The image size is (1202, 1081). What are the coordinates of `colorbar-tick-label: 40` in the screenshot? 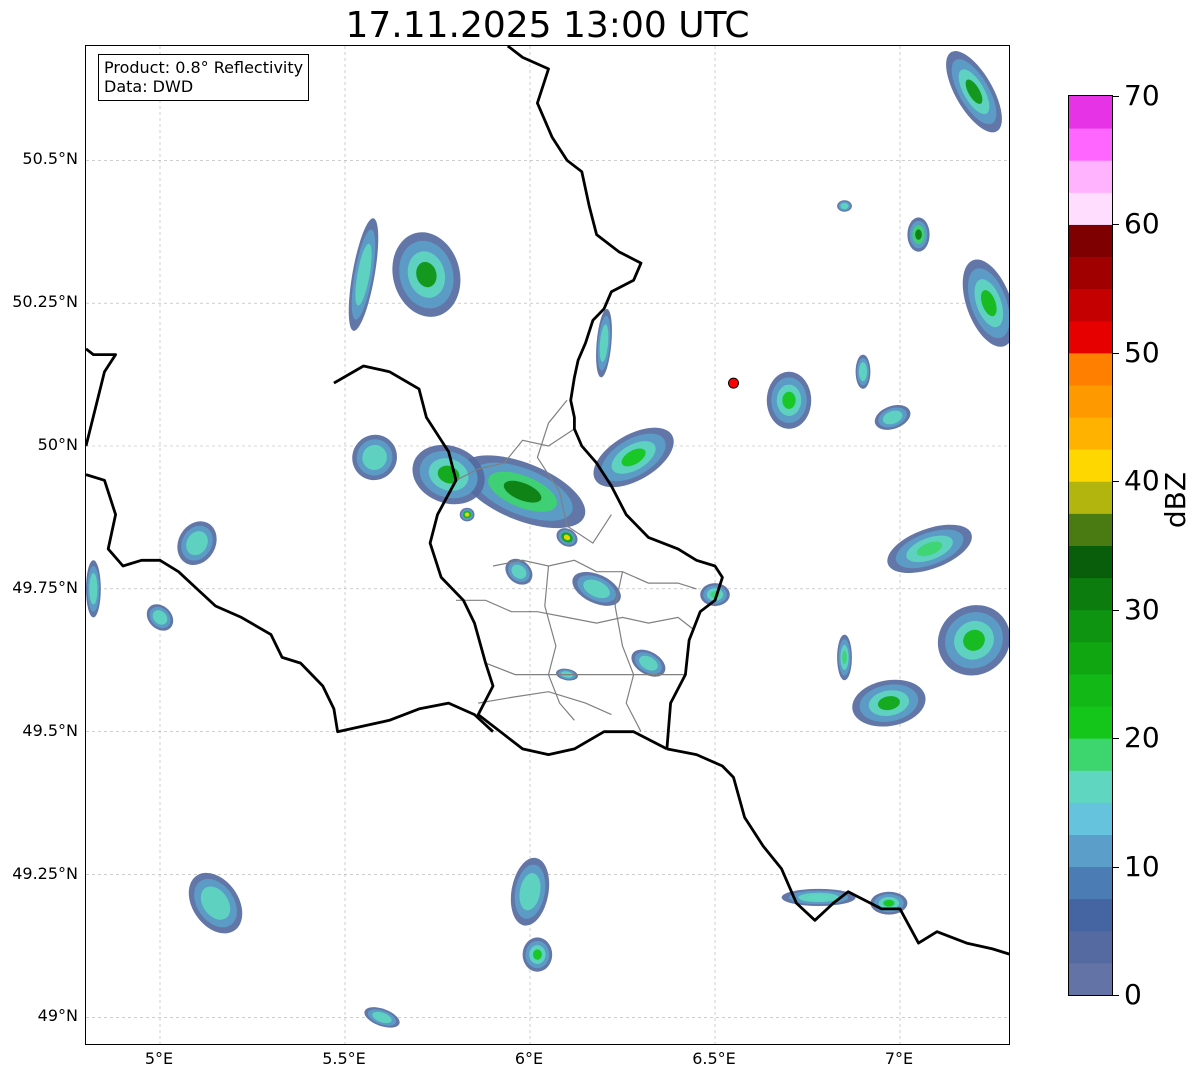 It's located at (1142, 481).